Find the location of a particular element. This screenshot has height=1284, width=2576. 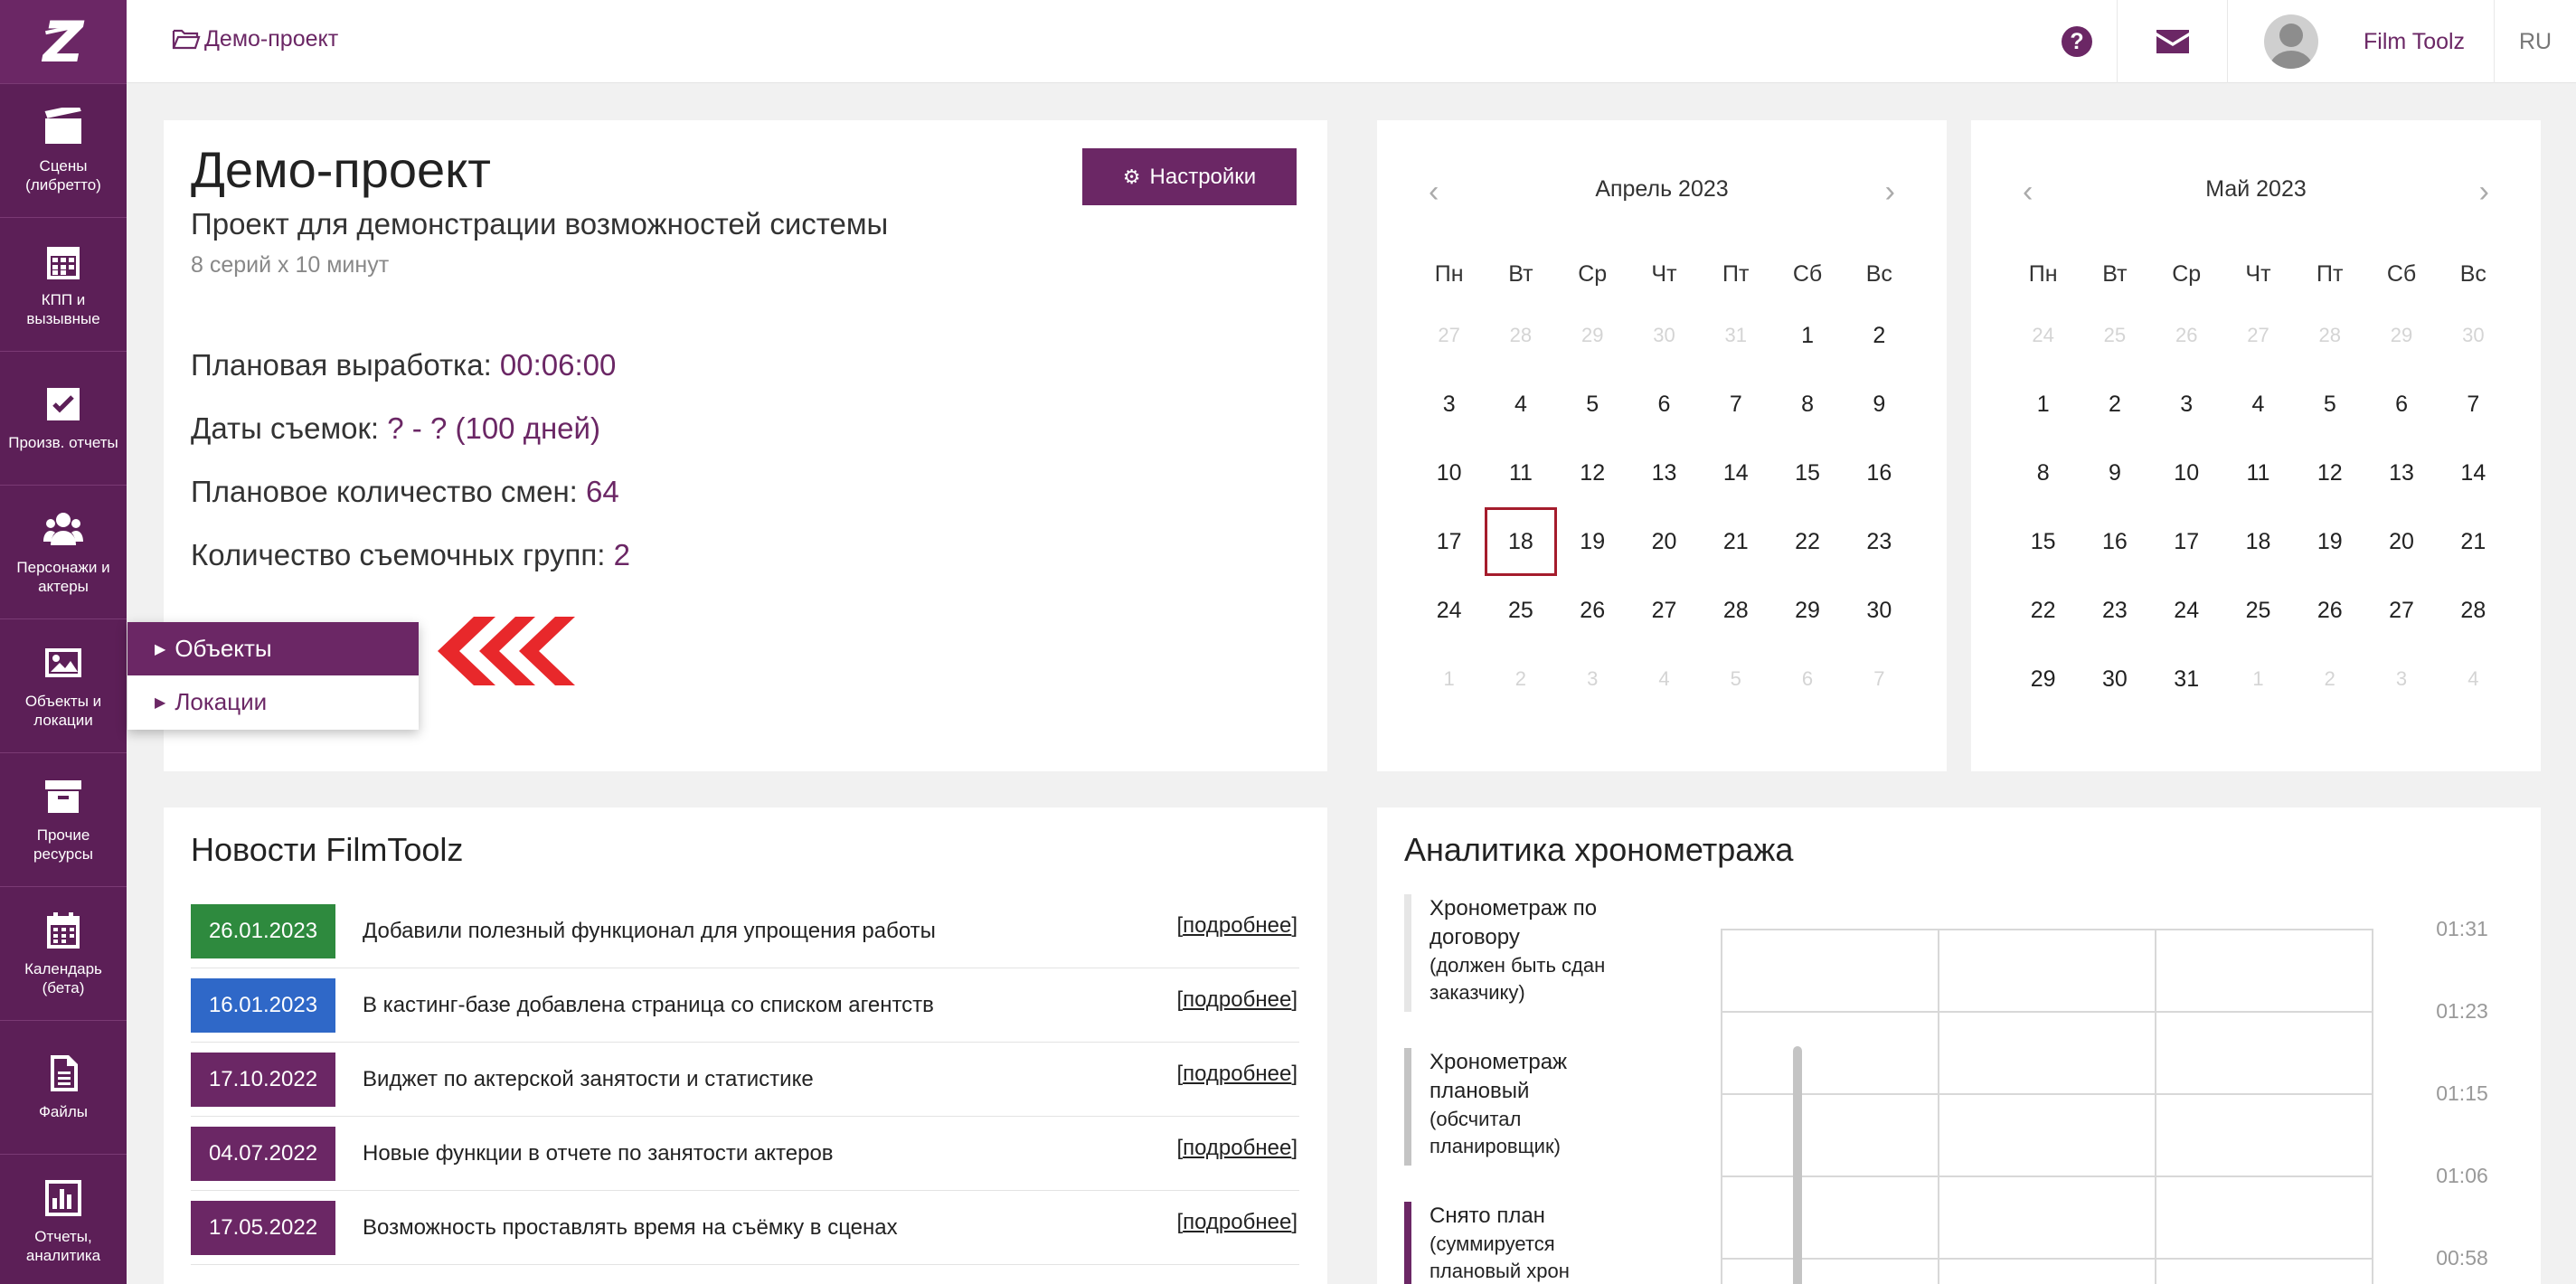

calendar-day-outside: 25 is located at coordinates (2114, 335).